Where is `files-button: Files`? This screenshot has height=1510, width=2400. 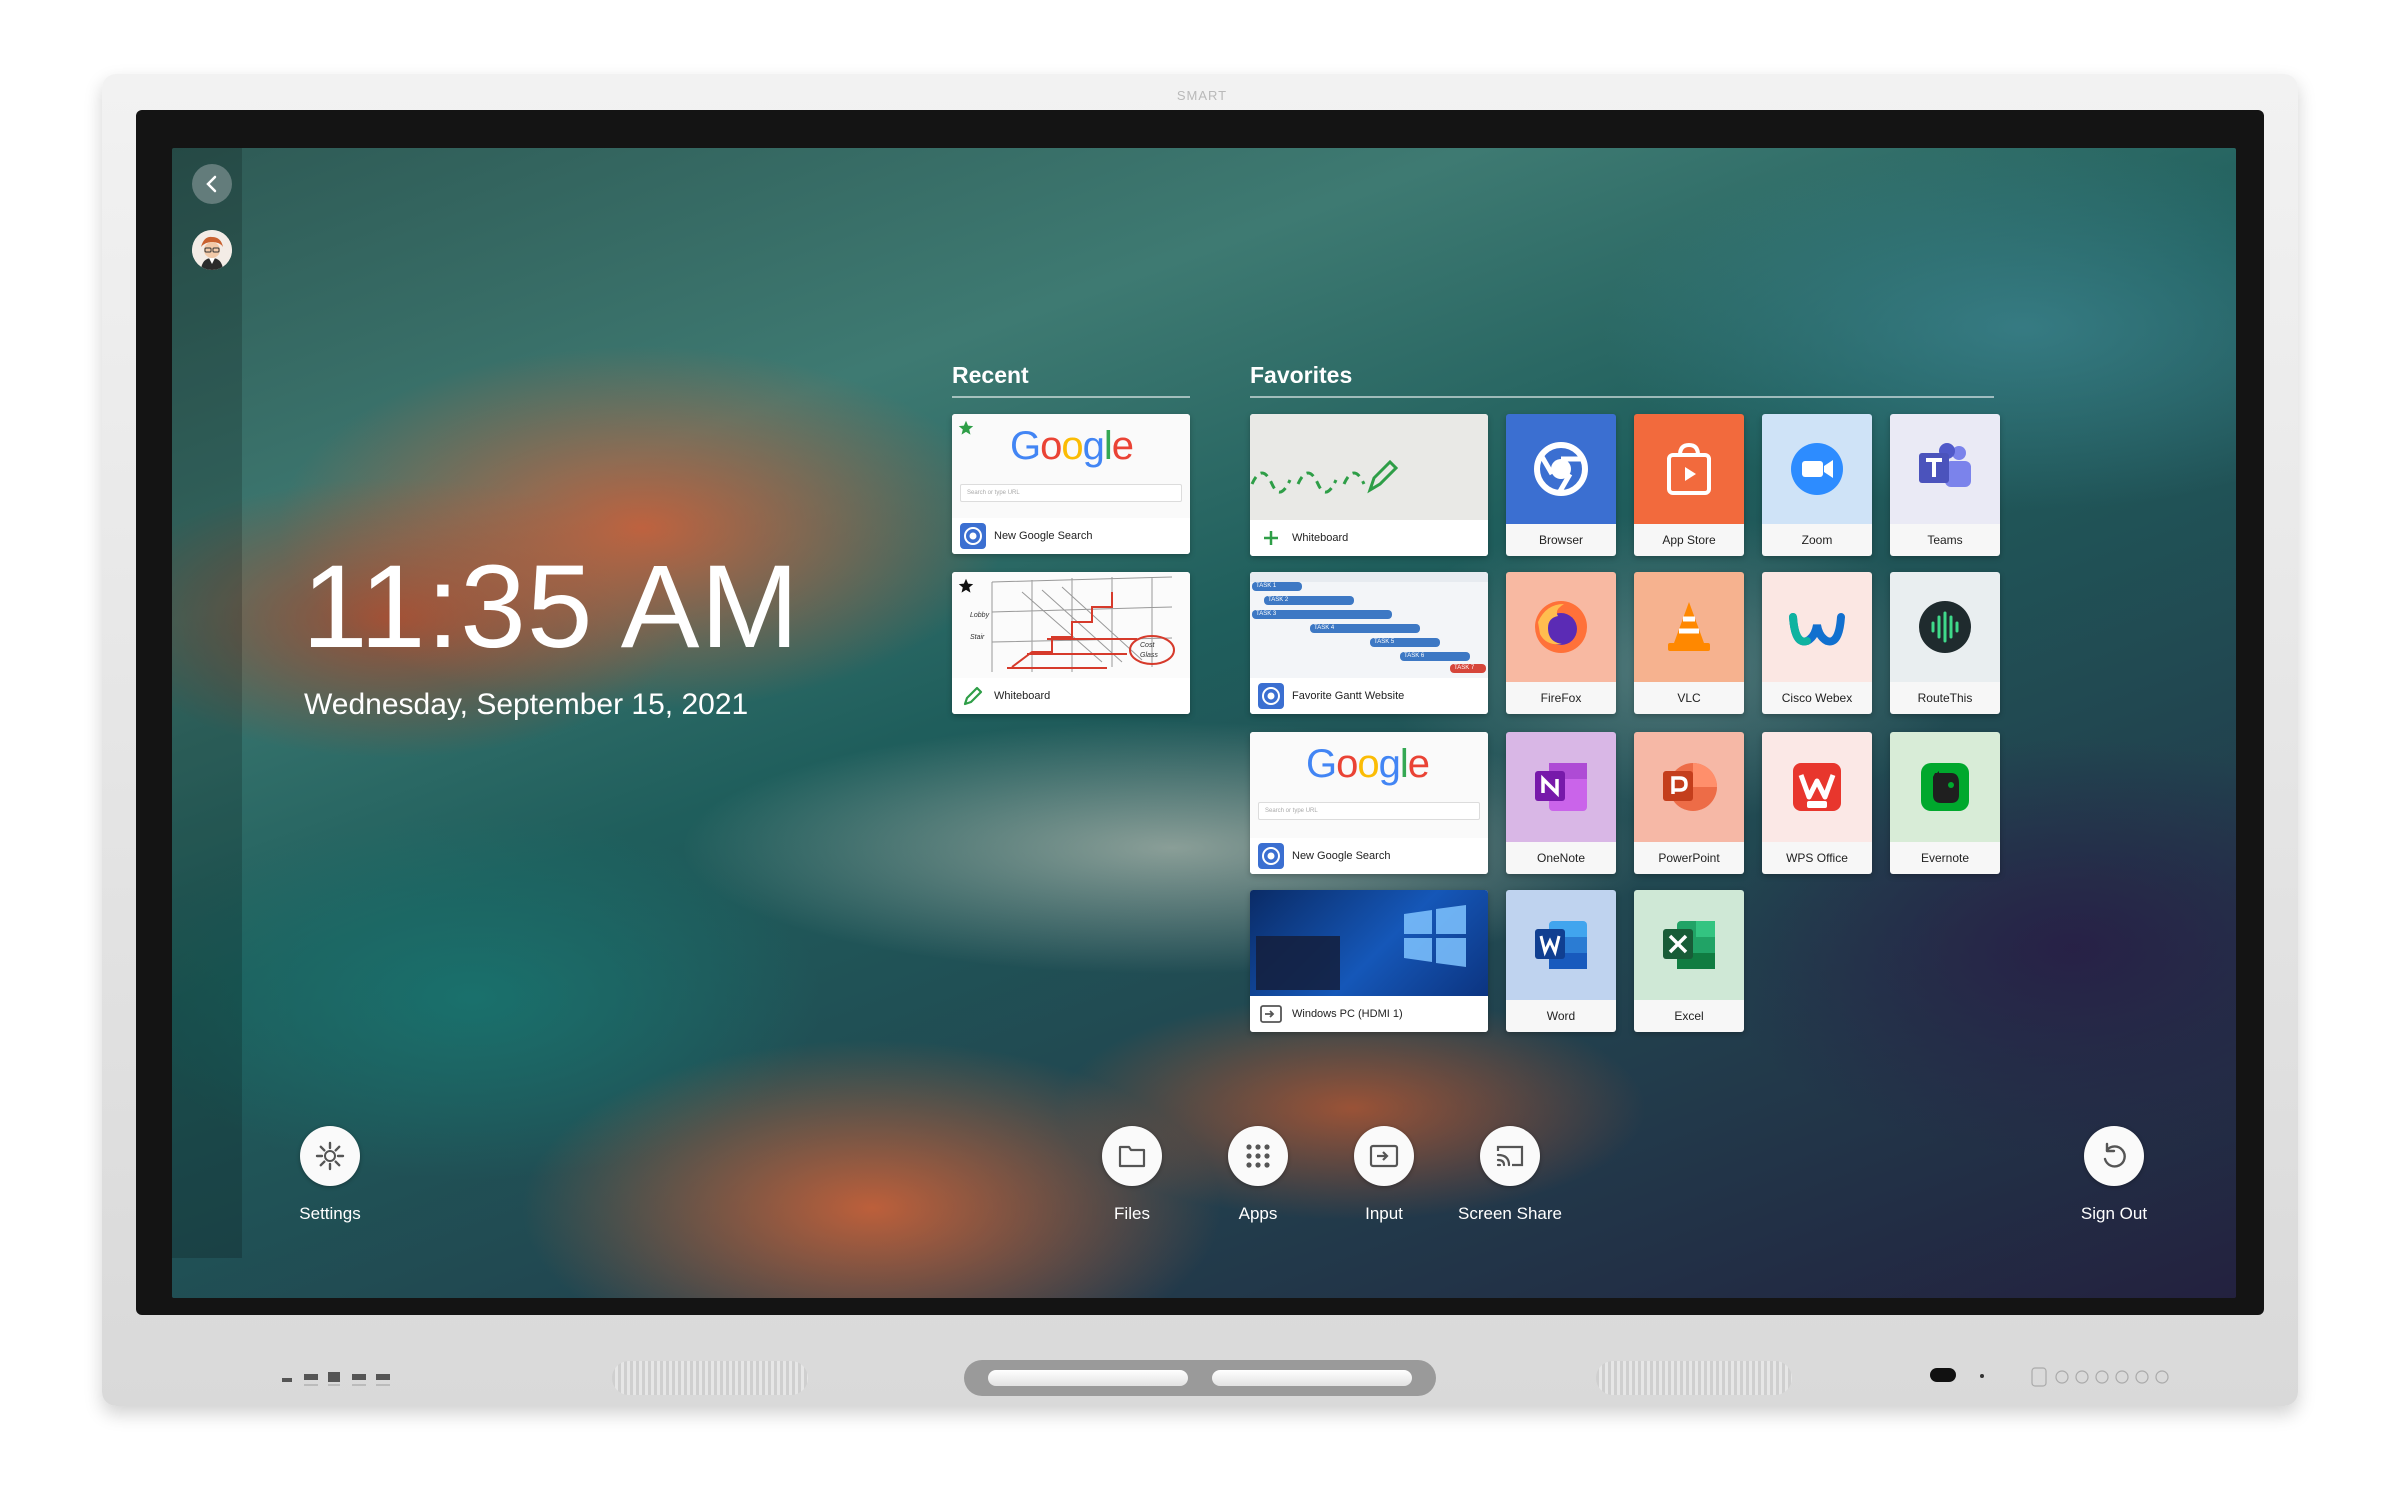 files-button: Files is located at coordinates (1132, 1181).